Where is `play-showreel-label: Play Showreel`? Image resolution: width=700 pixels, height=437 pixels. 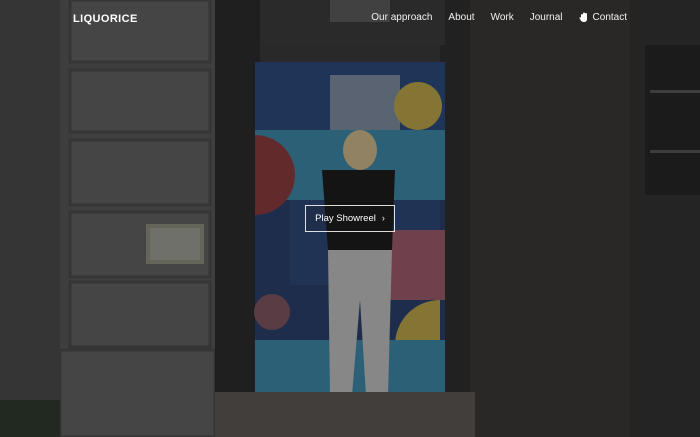 play-showreel-label: Play Showreel is located at coordinates (345, 218).